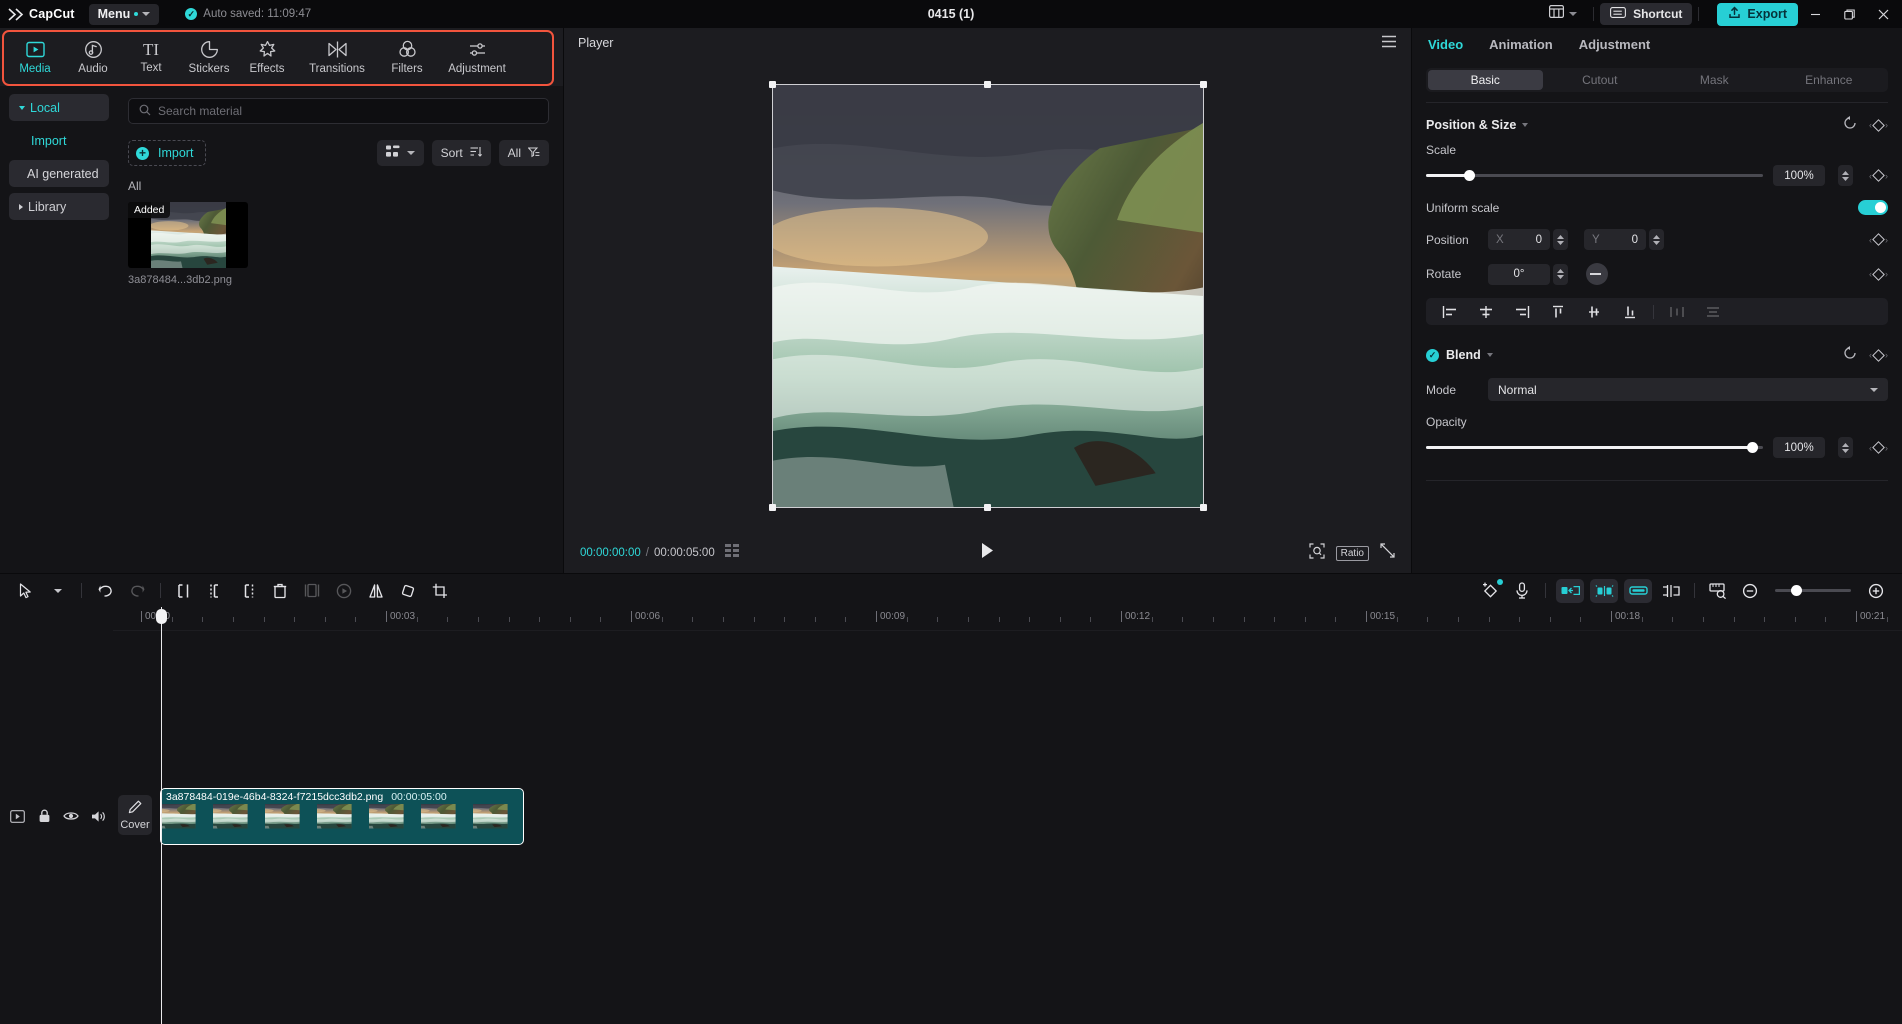  What do you see at coordinates (17, 816) in the screenshot?
I see `track-mode-button` at bounding box center [17, 816].